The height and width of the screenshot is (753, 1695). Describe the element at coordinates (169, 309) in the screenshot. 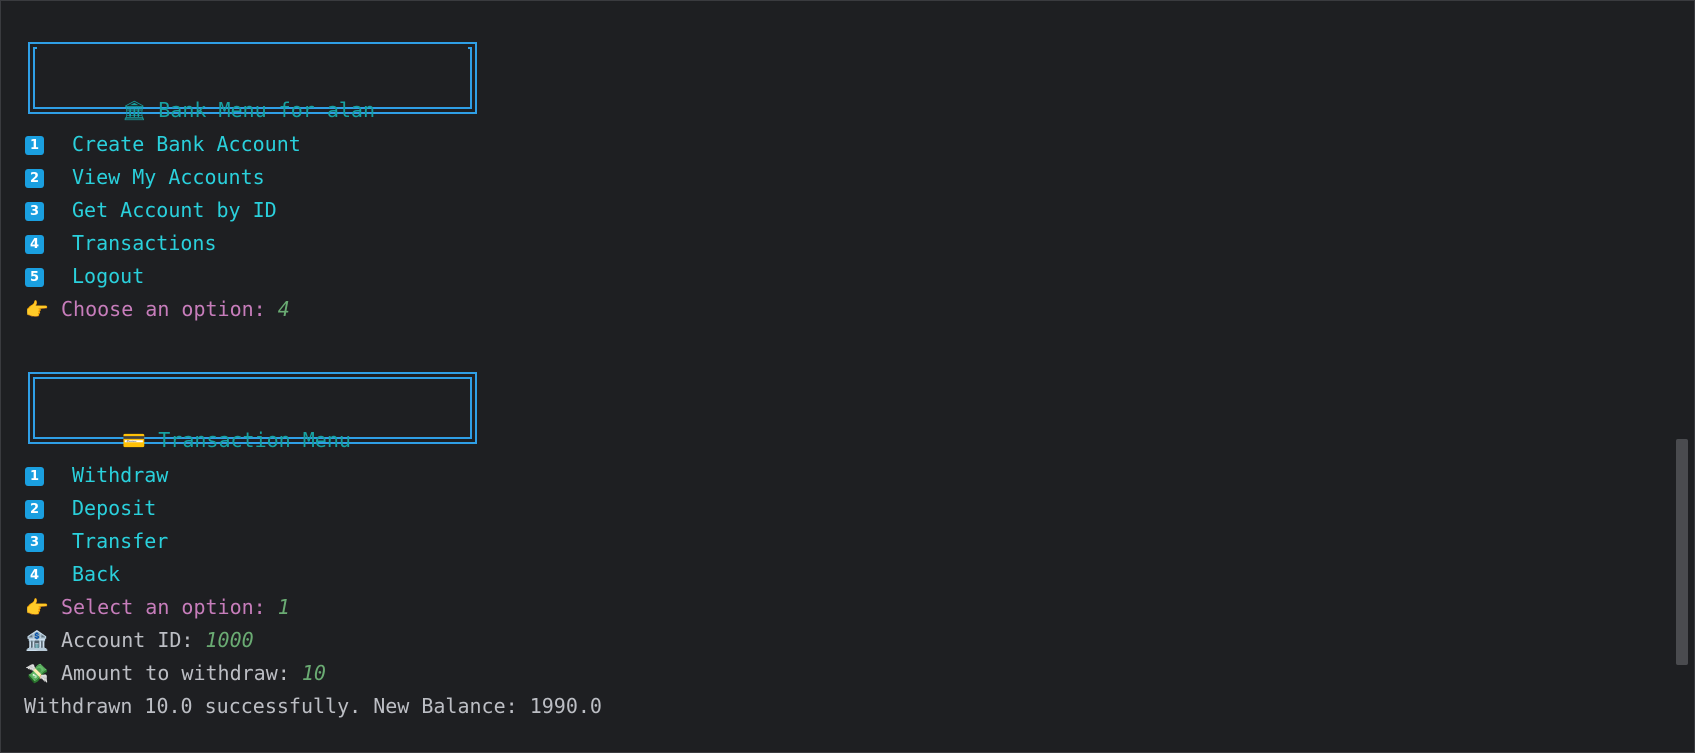

I see `prompt-text: Choose an option:` at that location.